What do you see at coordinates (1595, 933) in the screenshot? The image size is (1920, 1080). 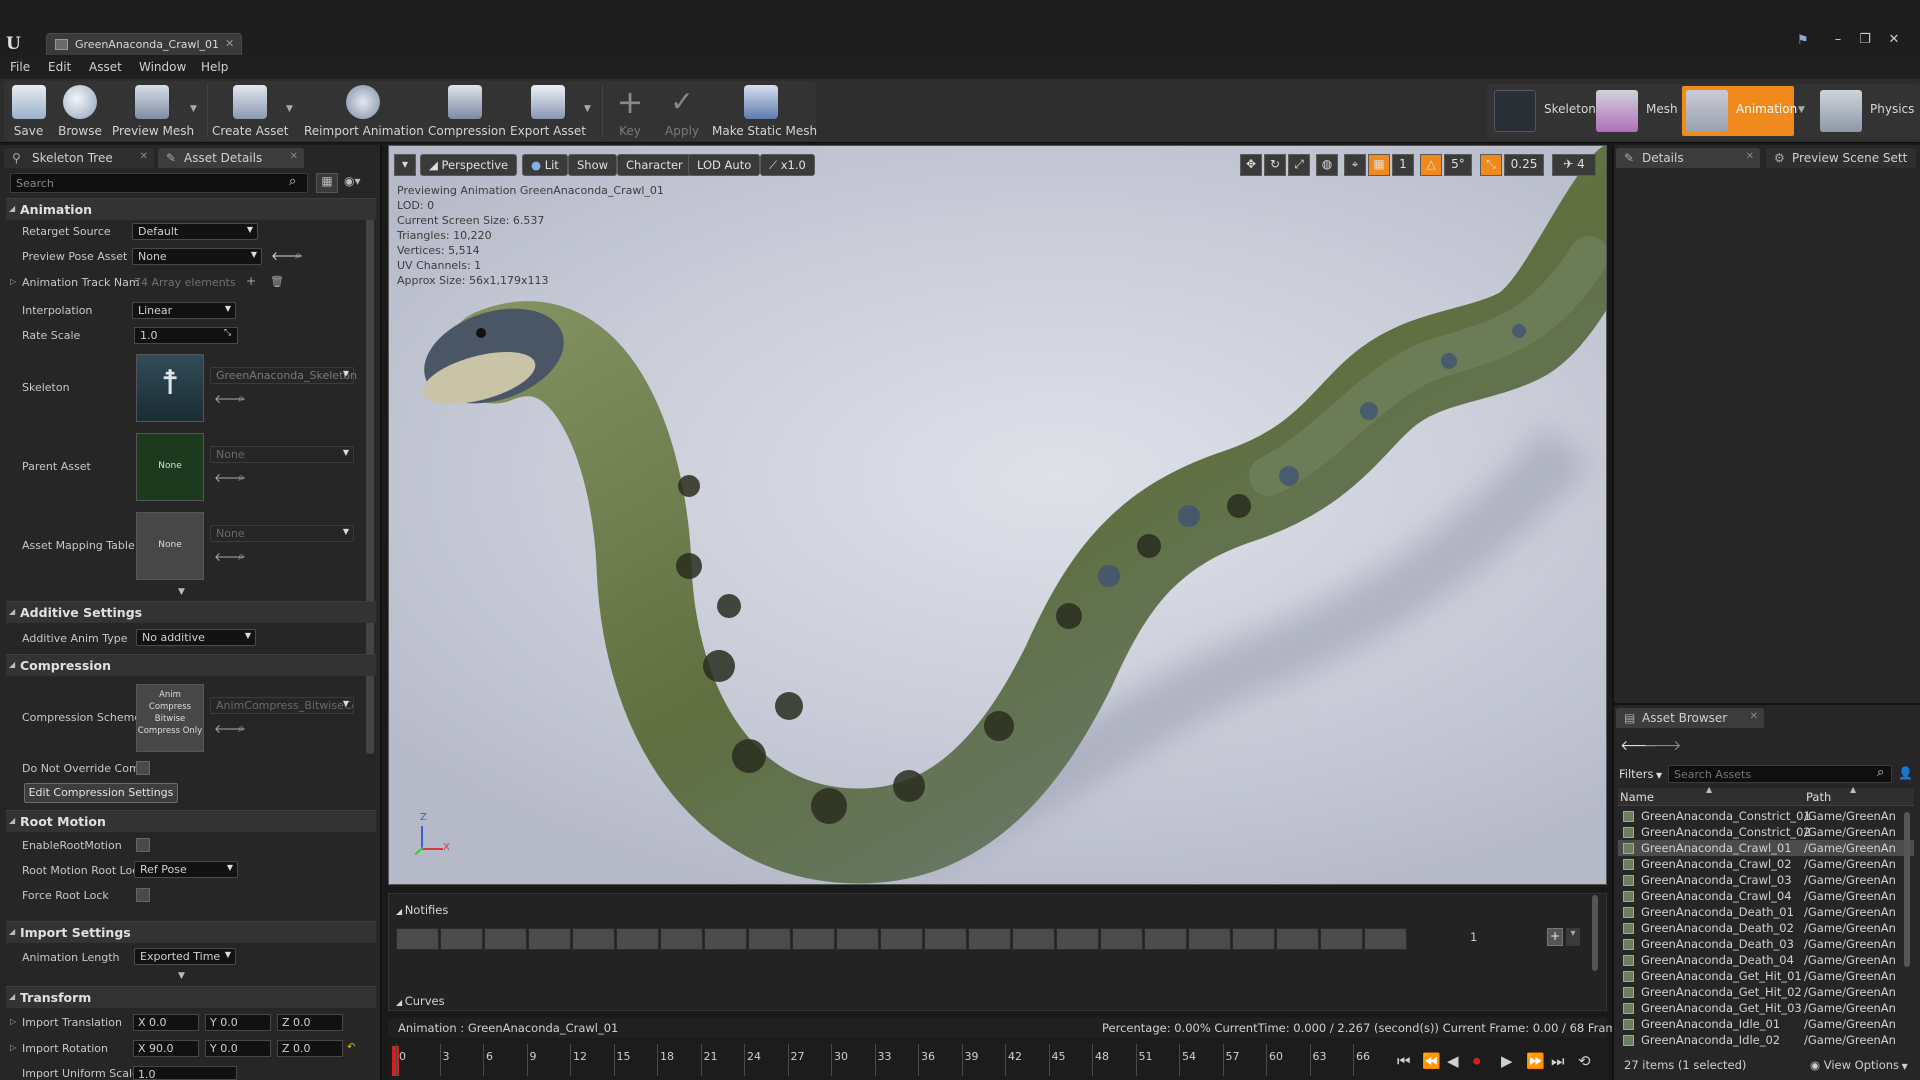 I see `notifies-scrollbar` at bounding box center [1595, 933].